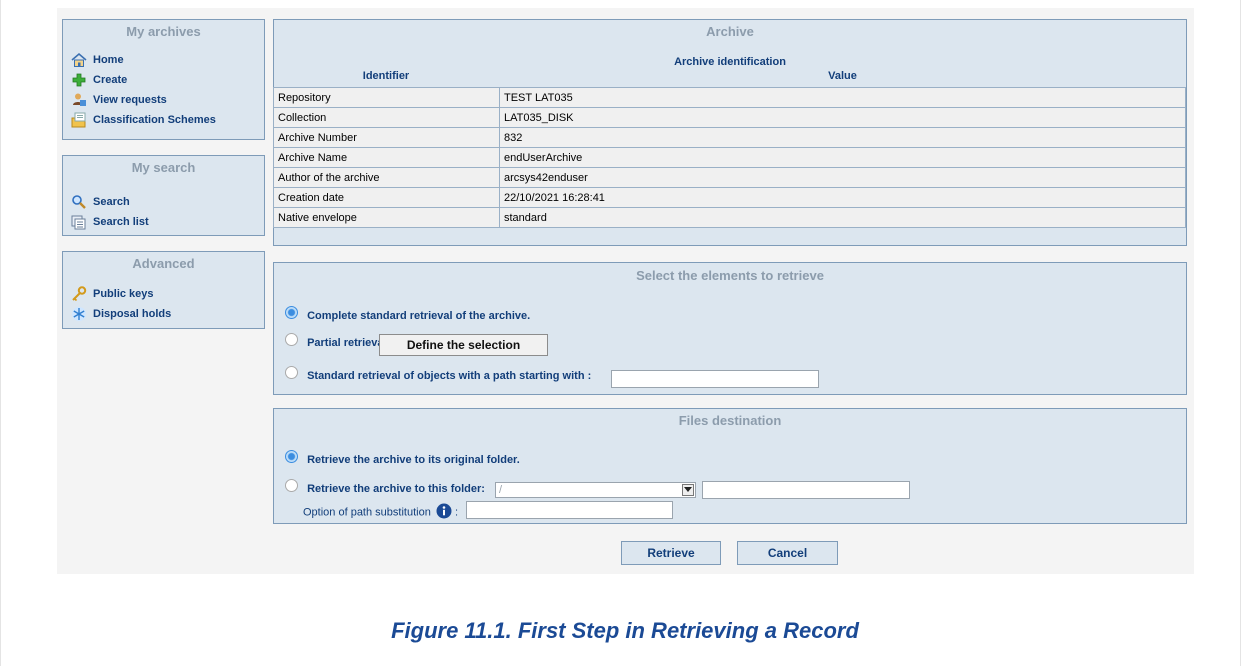 This screenshot has height=666, width=1250. What do you see at coordinates (842, 197) in the screenshot?
I see `value-cell: 22/10/2021 16:28:41` at bounding box center [842, 197].